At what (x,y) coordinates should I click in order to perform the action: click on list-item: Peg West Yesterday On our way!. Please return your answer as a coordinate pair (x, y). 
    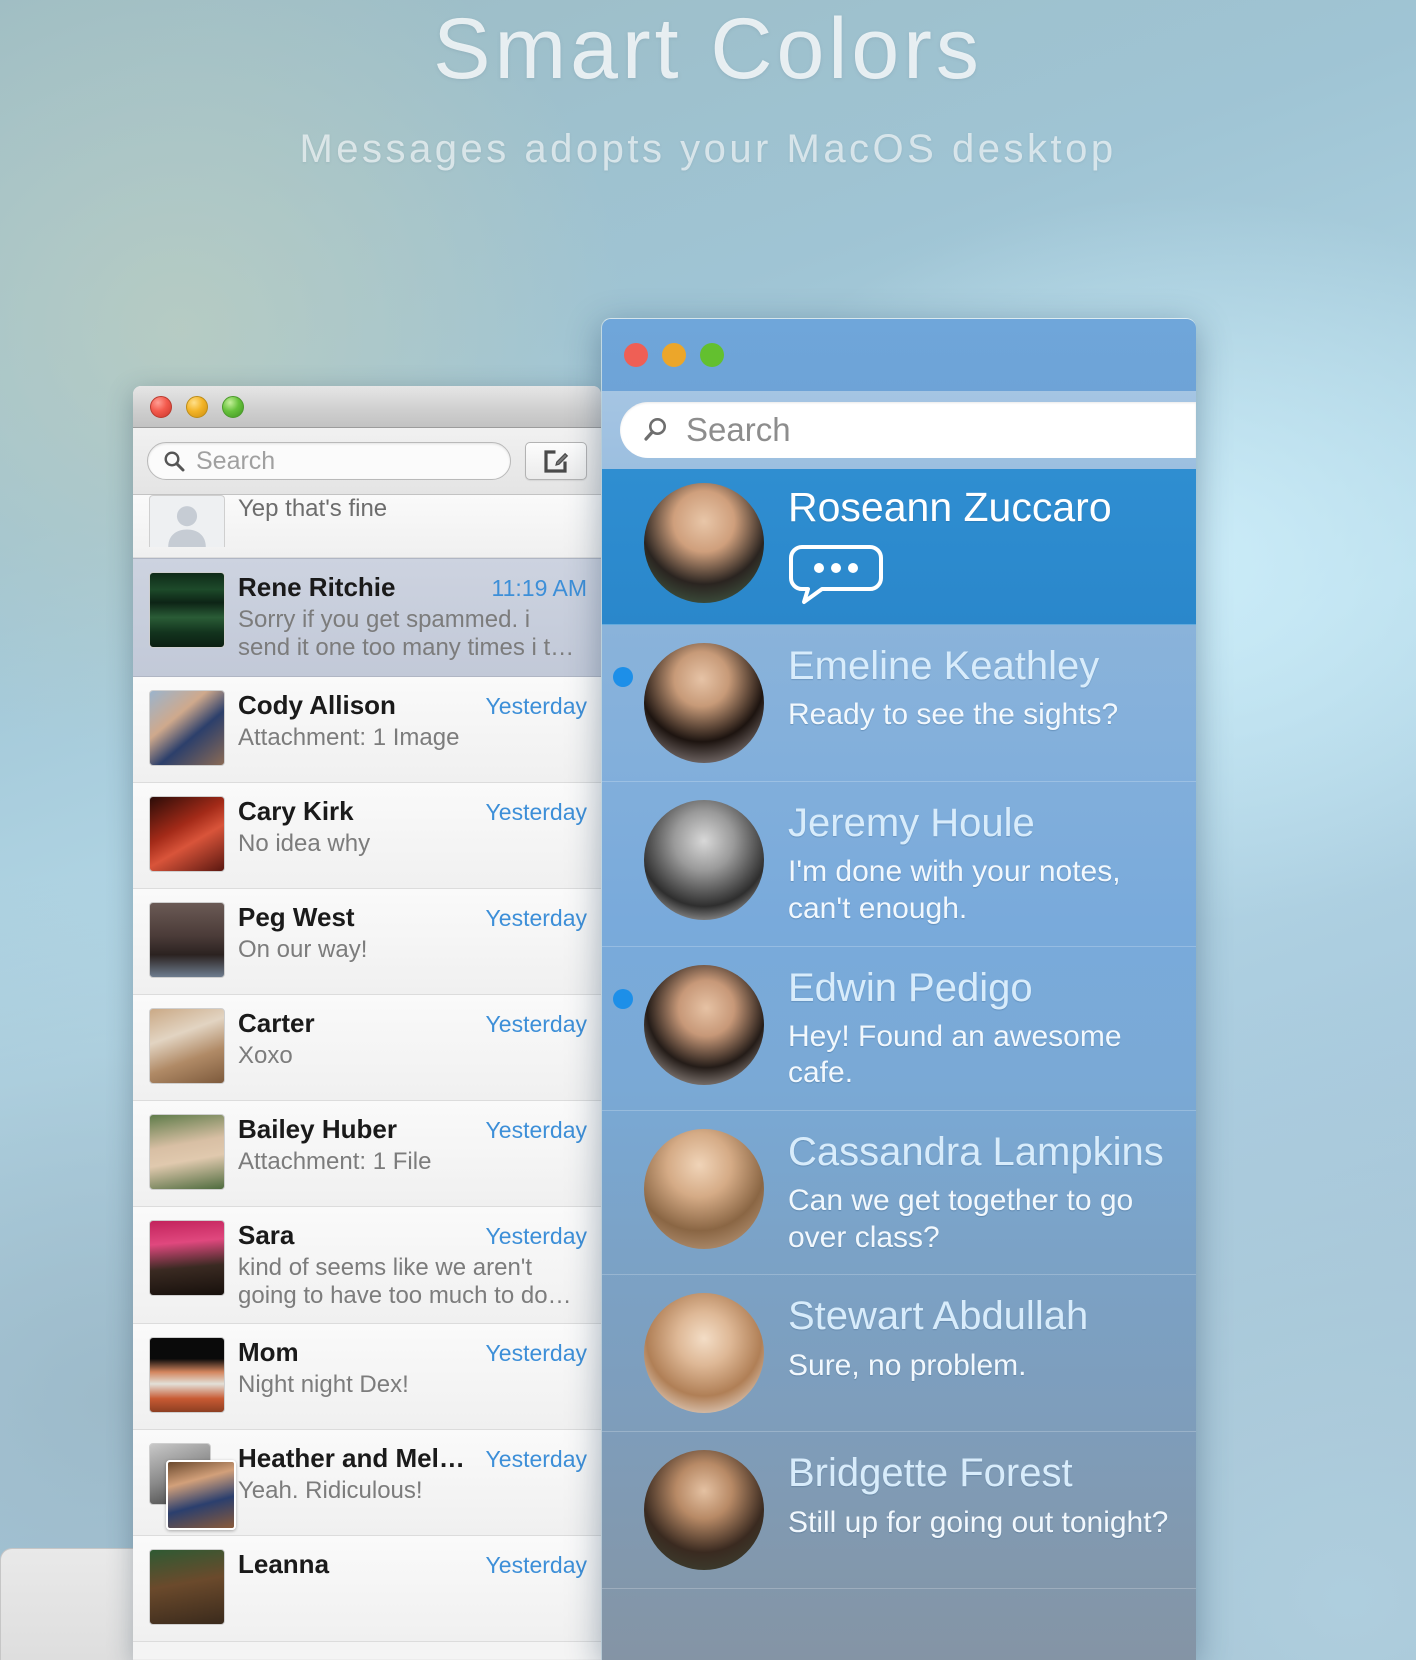
    Looking at the image, I should click on (367, 941).